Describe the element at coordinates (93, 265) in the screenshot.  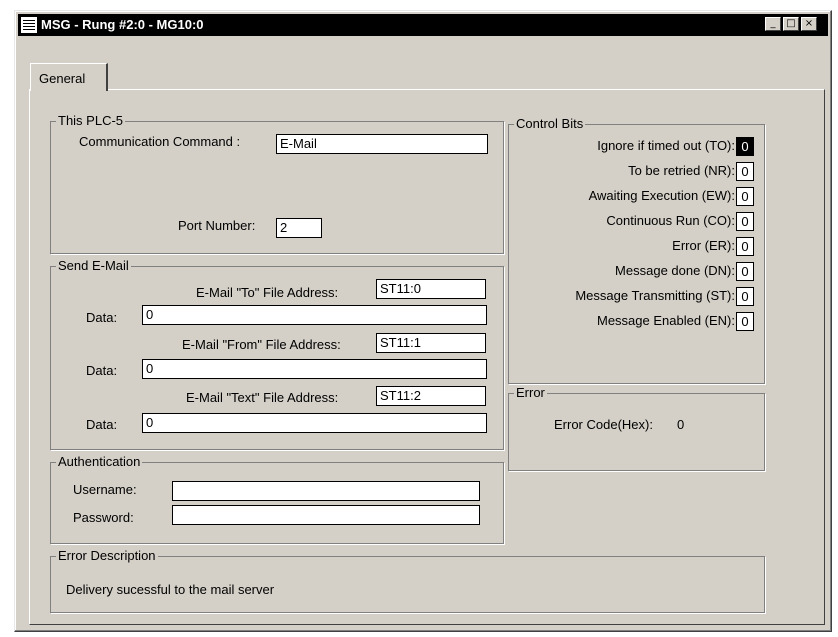
I see `send-email-legend: Send E-Mail` at that location.